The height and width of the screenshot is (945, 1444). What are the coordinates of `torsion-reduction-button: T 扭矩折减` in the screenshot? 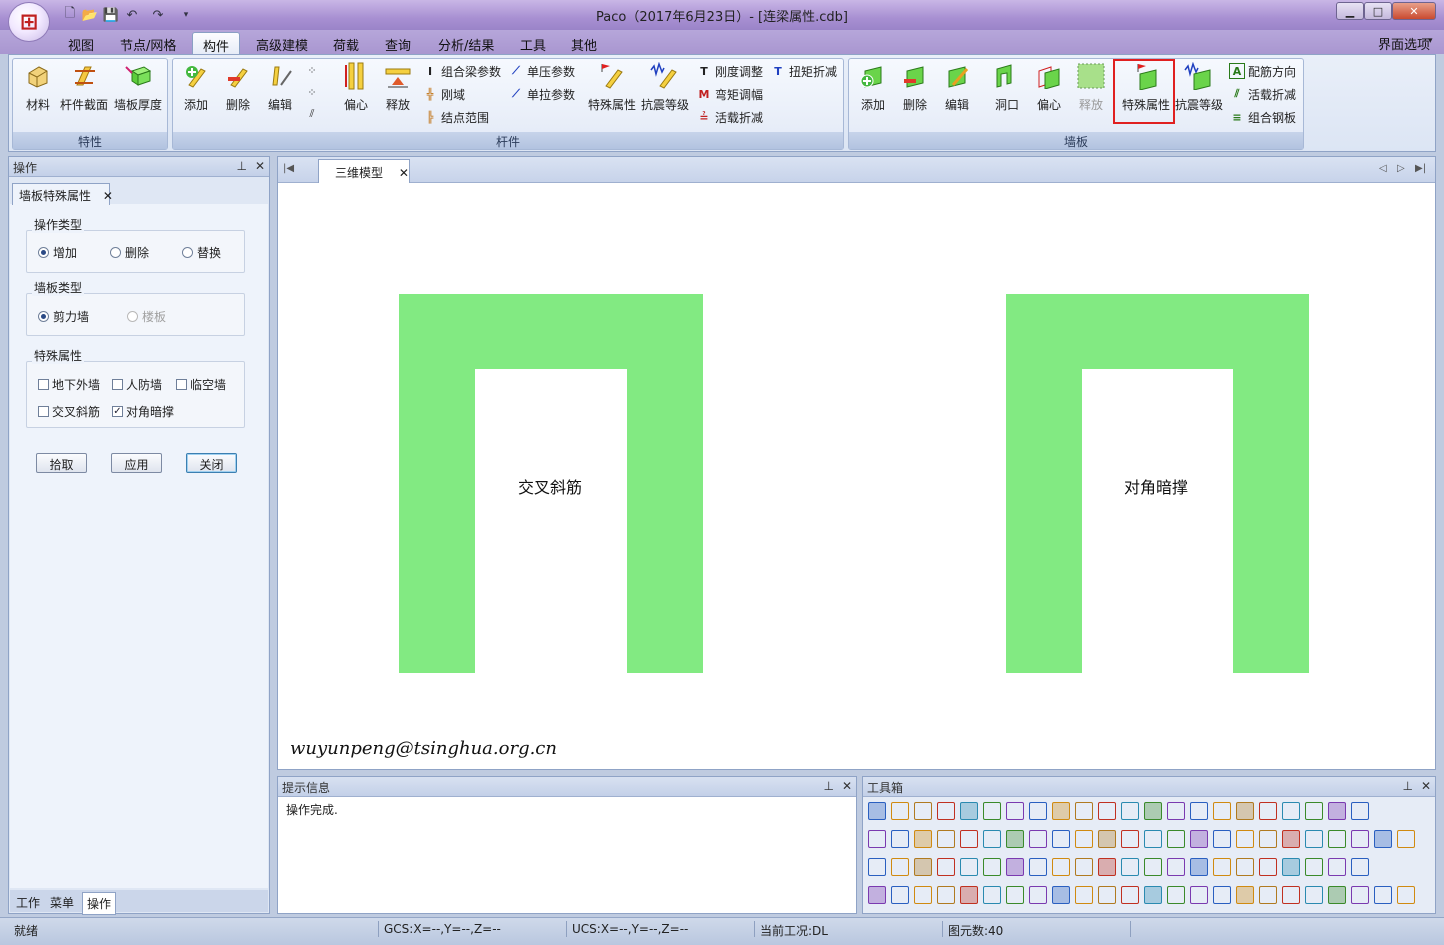 It's located at (803, 71).